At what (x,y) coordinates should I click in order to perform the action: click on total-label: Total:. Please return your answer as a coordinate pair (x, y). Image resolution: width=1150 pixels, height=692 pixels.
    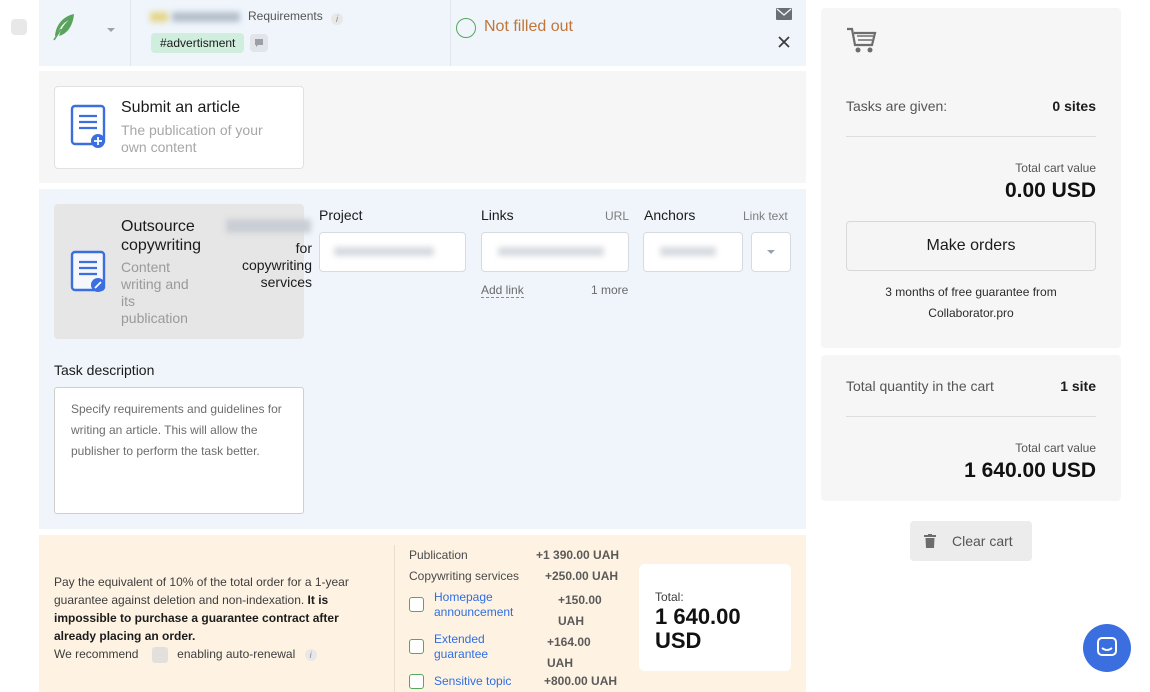
    Looking at the image, I should click on (669, 597).